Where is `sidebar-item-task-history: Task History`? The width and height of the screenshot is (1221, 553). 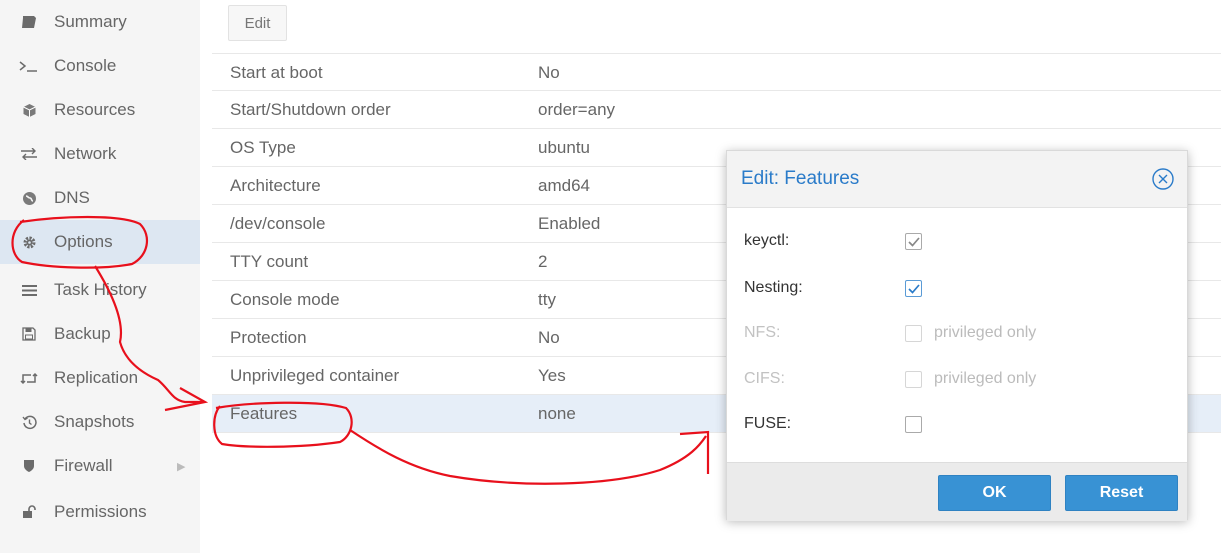
sidebar-item-task-history: Task History is located at coordinates (100, 290).